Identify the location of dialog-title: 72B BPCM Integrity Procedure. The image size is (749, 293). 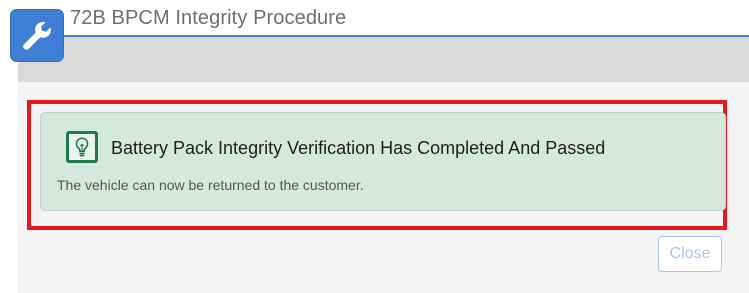
(208, 18).